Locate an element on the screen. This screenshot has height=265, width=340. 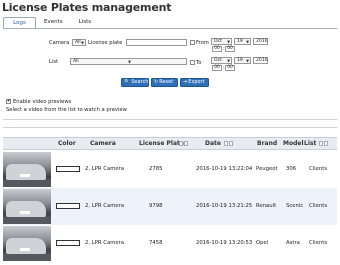
column-header-camera: Camera is located at coordinates (103, 143).